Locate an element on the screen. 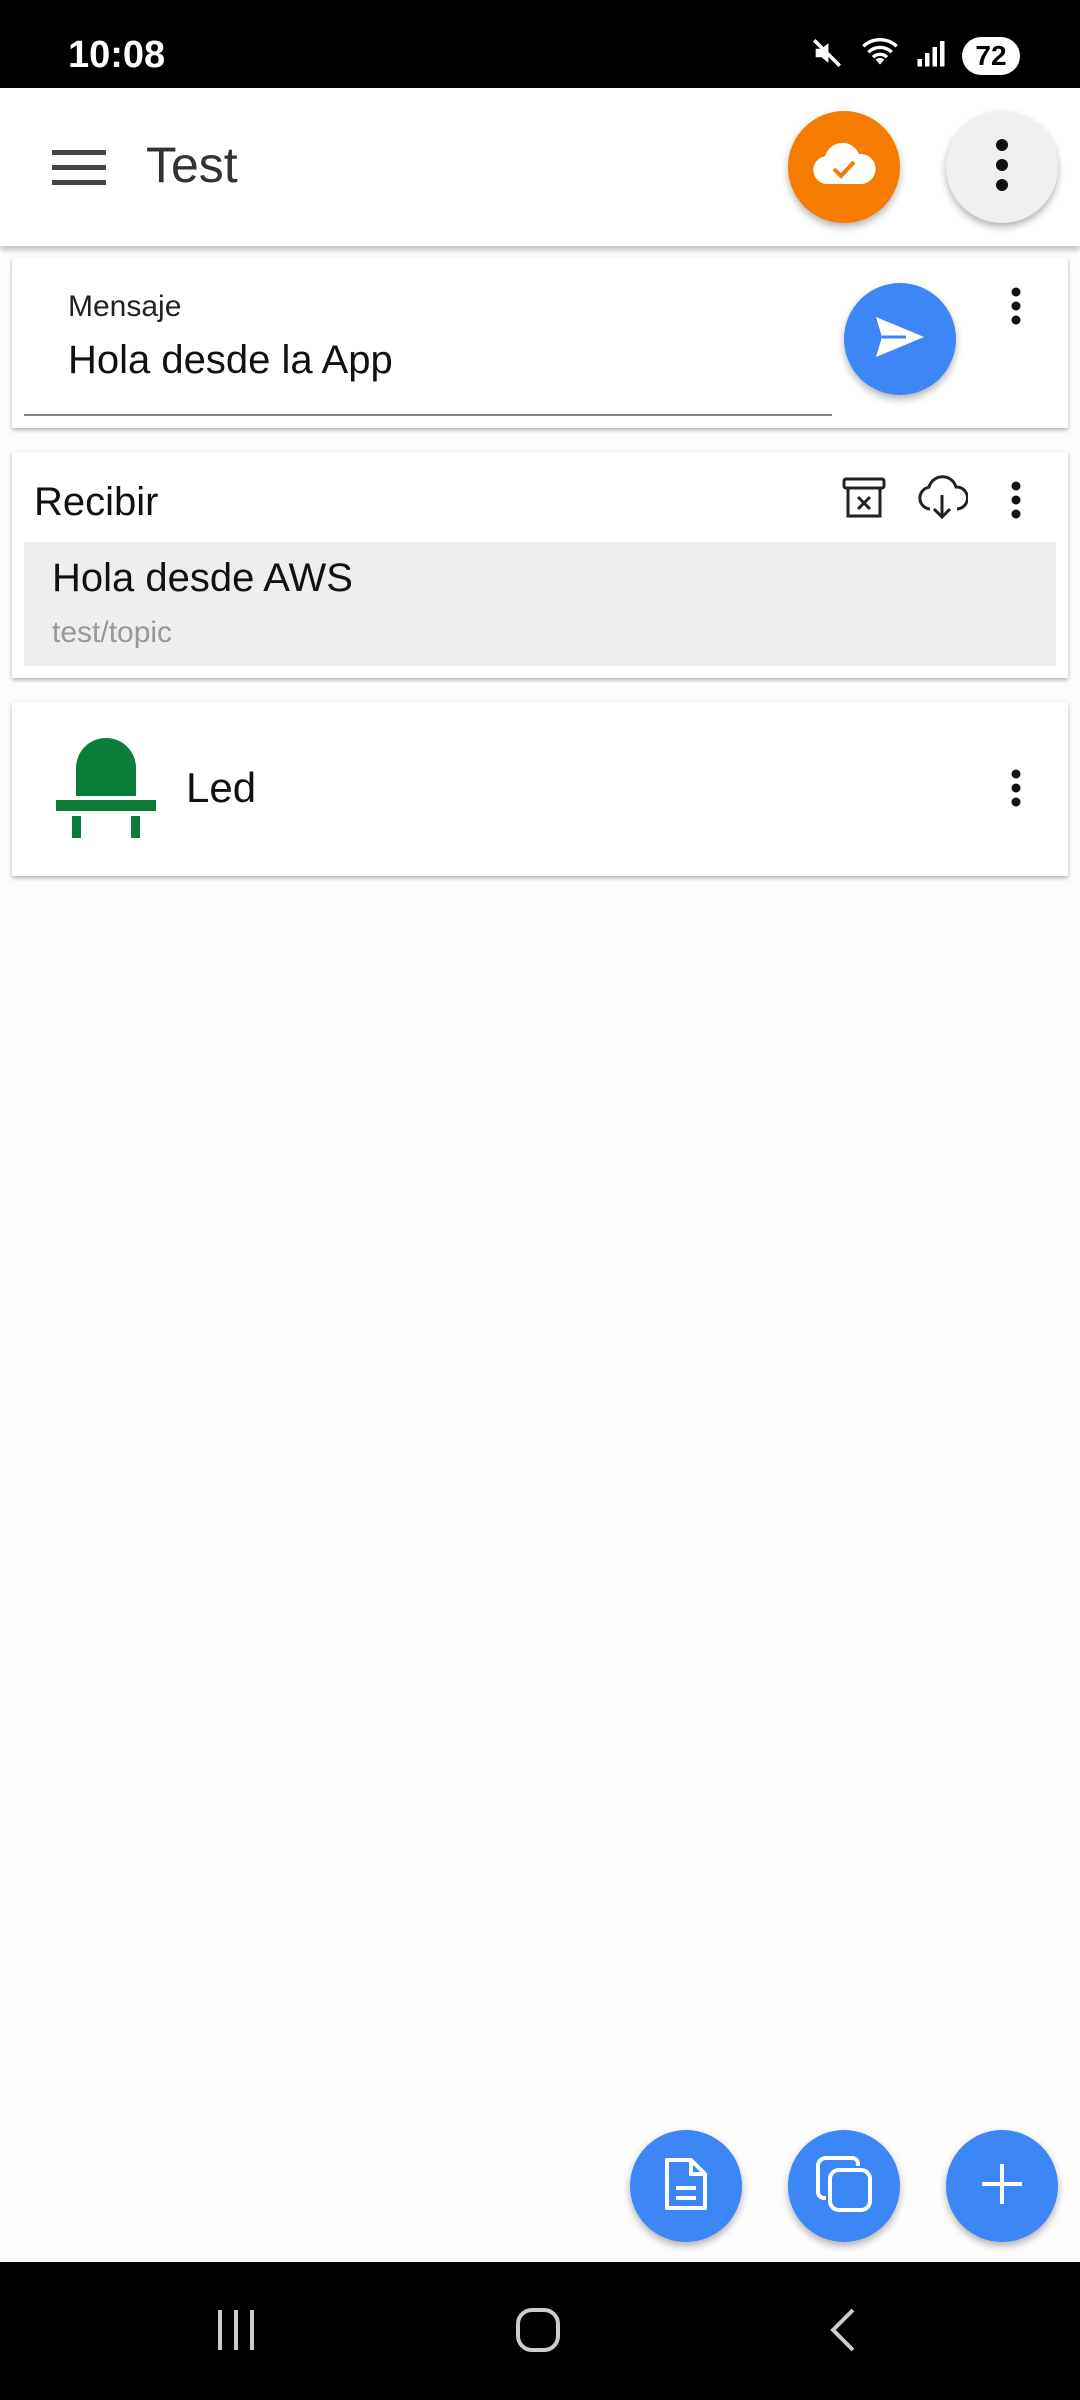  receive-card-menu-button is located at coordinates (1016, 502).